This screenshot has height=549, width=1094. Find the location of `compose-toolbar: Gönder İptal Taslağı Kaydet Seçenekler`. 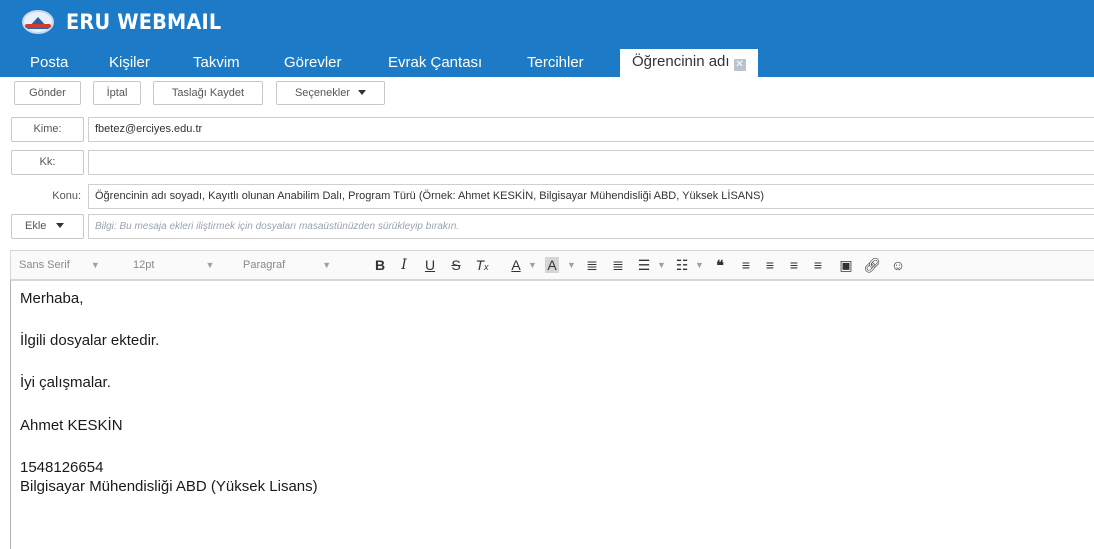

compose-toolbar: Gönder İptal Taslağı Kaydet Seçenekler is located at coordinates (547, 93).